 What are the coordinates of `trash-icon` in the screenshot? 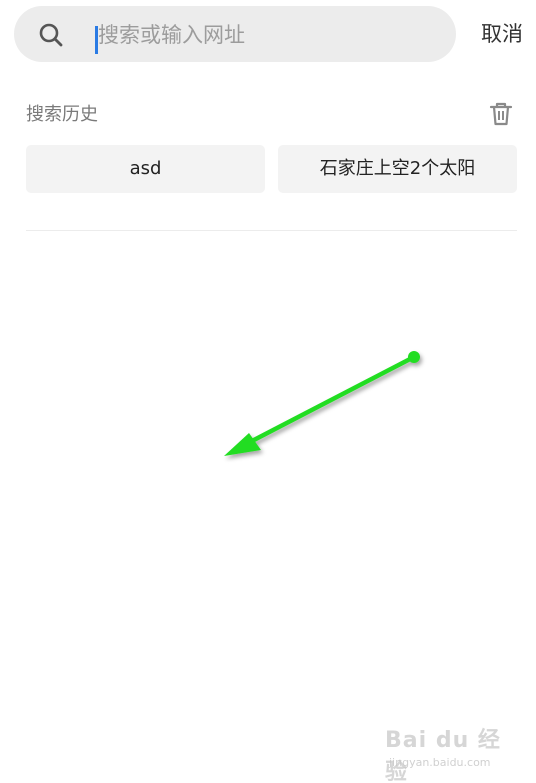 It's located at (501, 114).